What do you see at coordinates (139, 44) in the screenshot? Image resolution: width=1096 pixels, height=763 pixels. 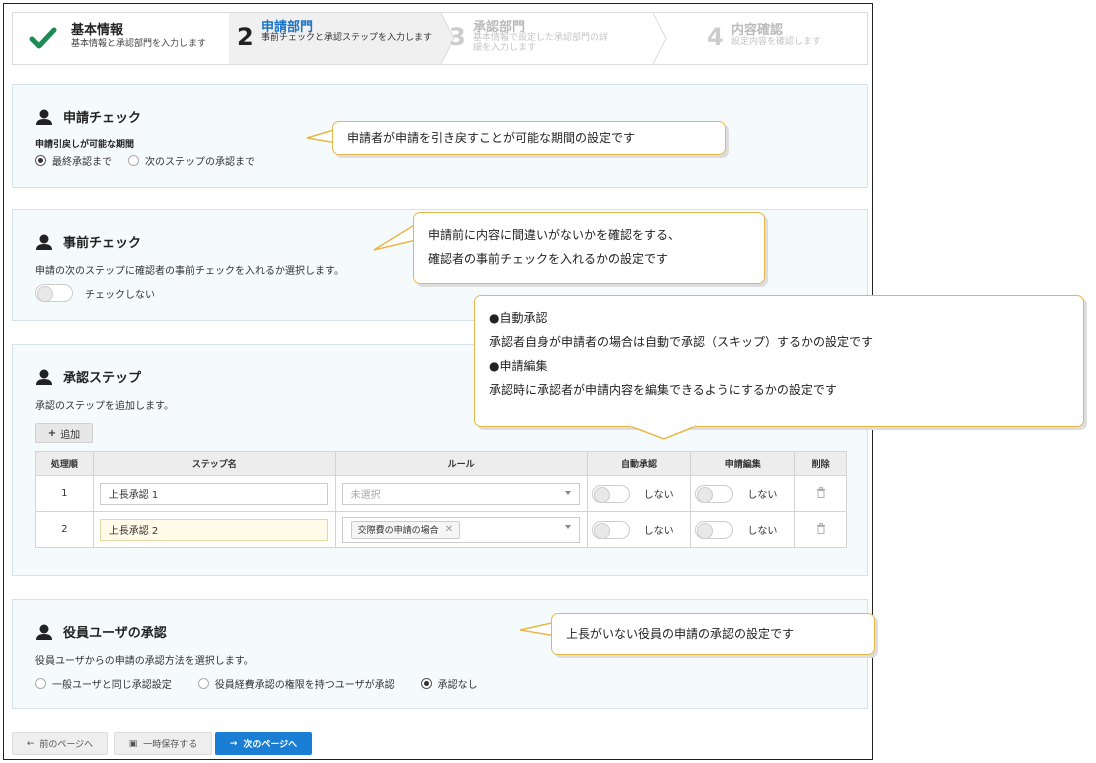 I see `step-subtitle: 基本情報と承認部門を入力します` at bounding box center [139, 44].